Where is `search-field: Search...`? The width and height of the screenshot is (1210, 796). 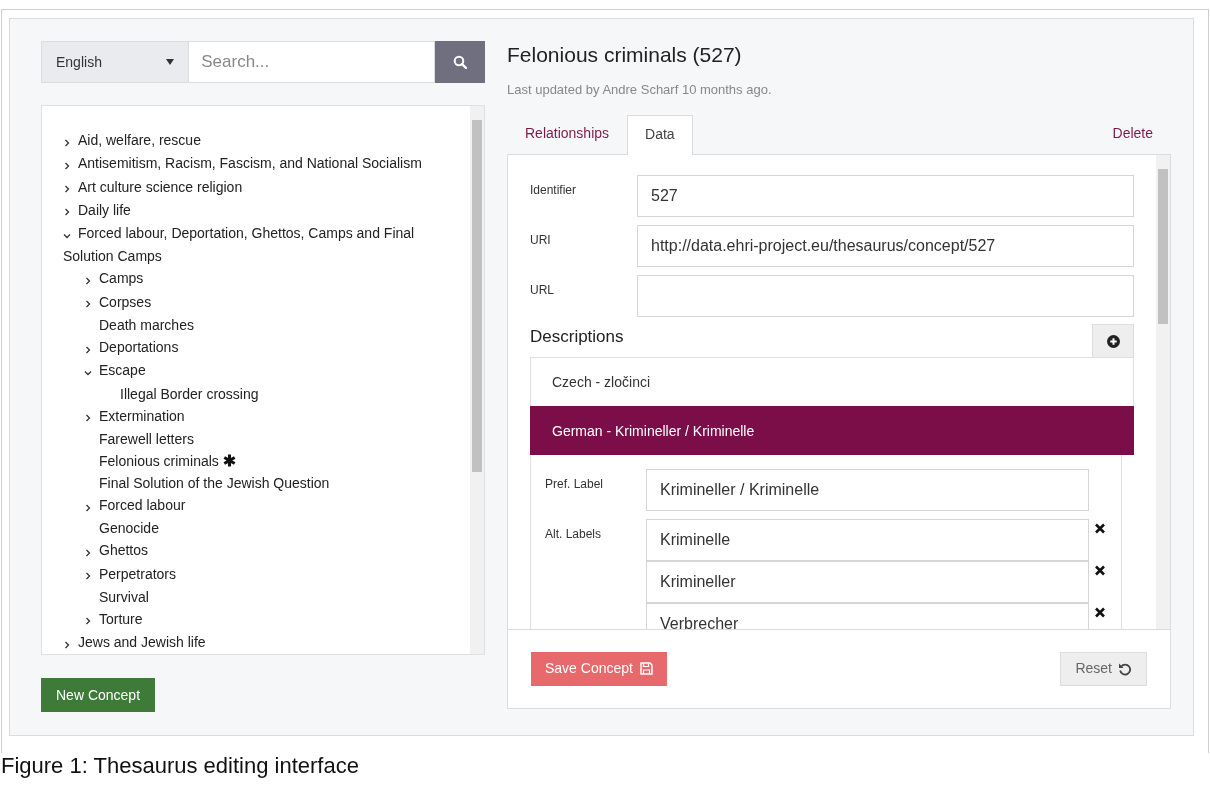
search-field: Search... is located at coordinates (312, 62).